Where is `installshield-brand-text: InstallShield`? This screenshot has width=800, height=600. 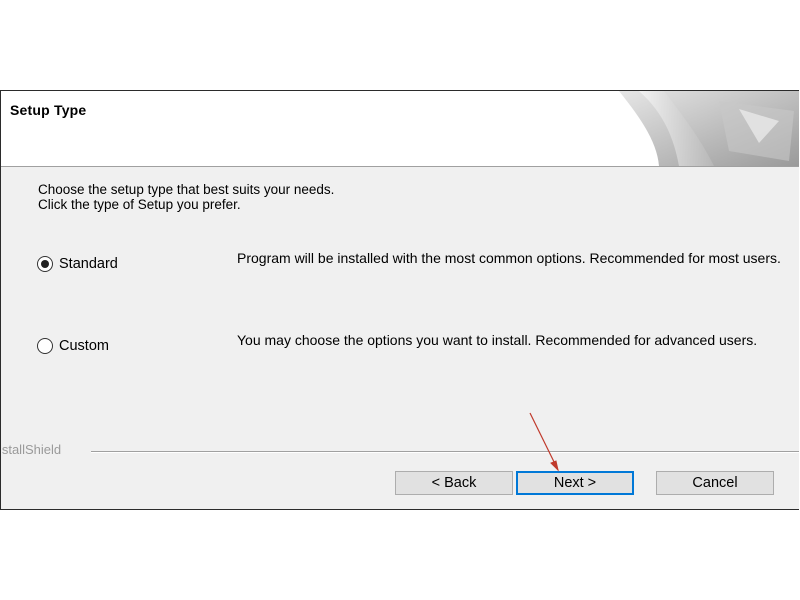 installshield-brand-text: InstallShield is located at coordinates (31, 449).